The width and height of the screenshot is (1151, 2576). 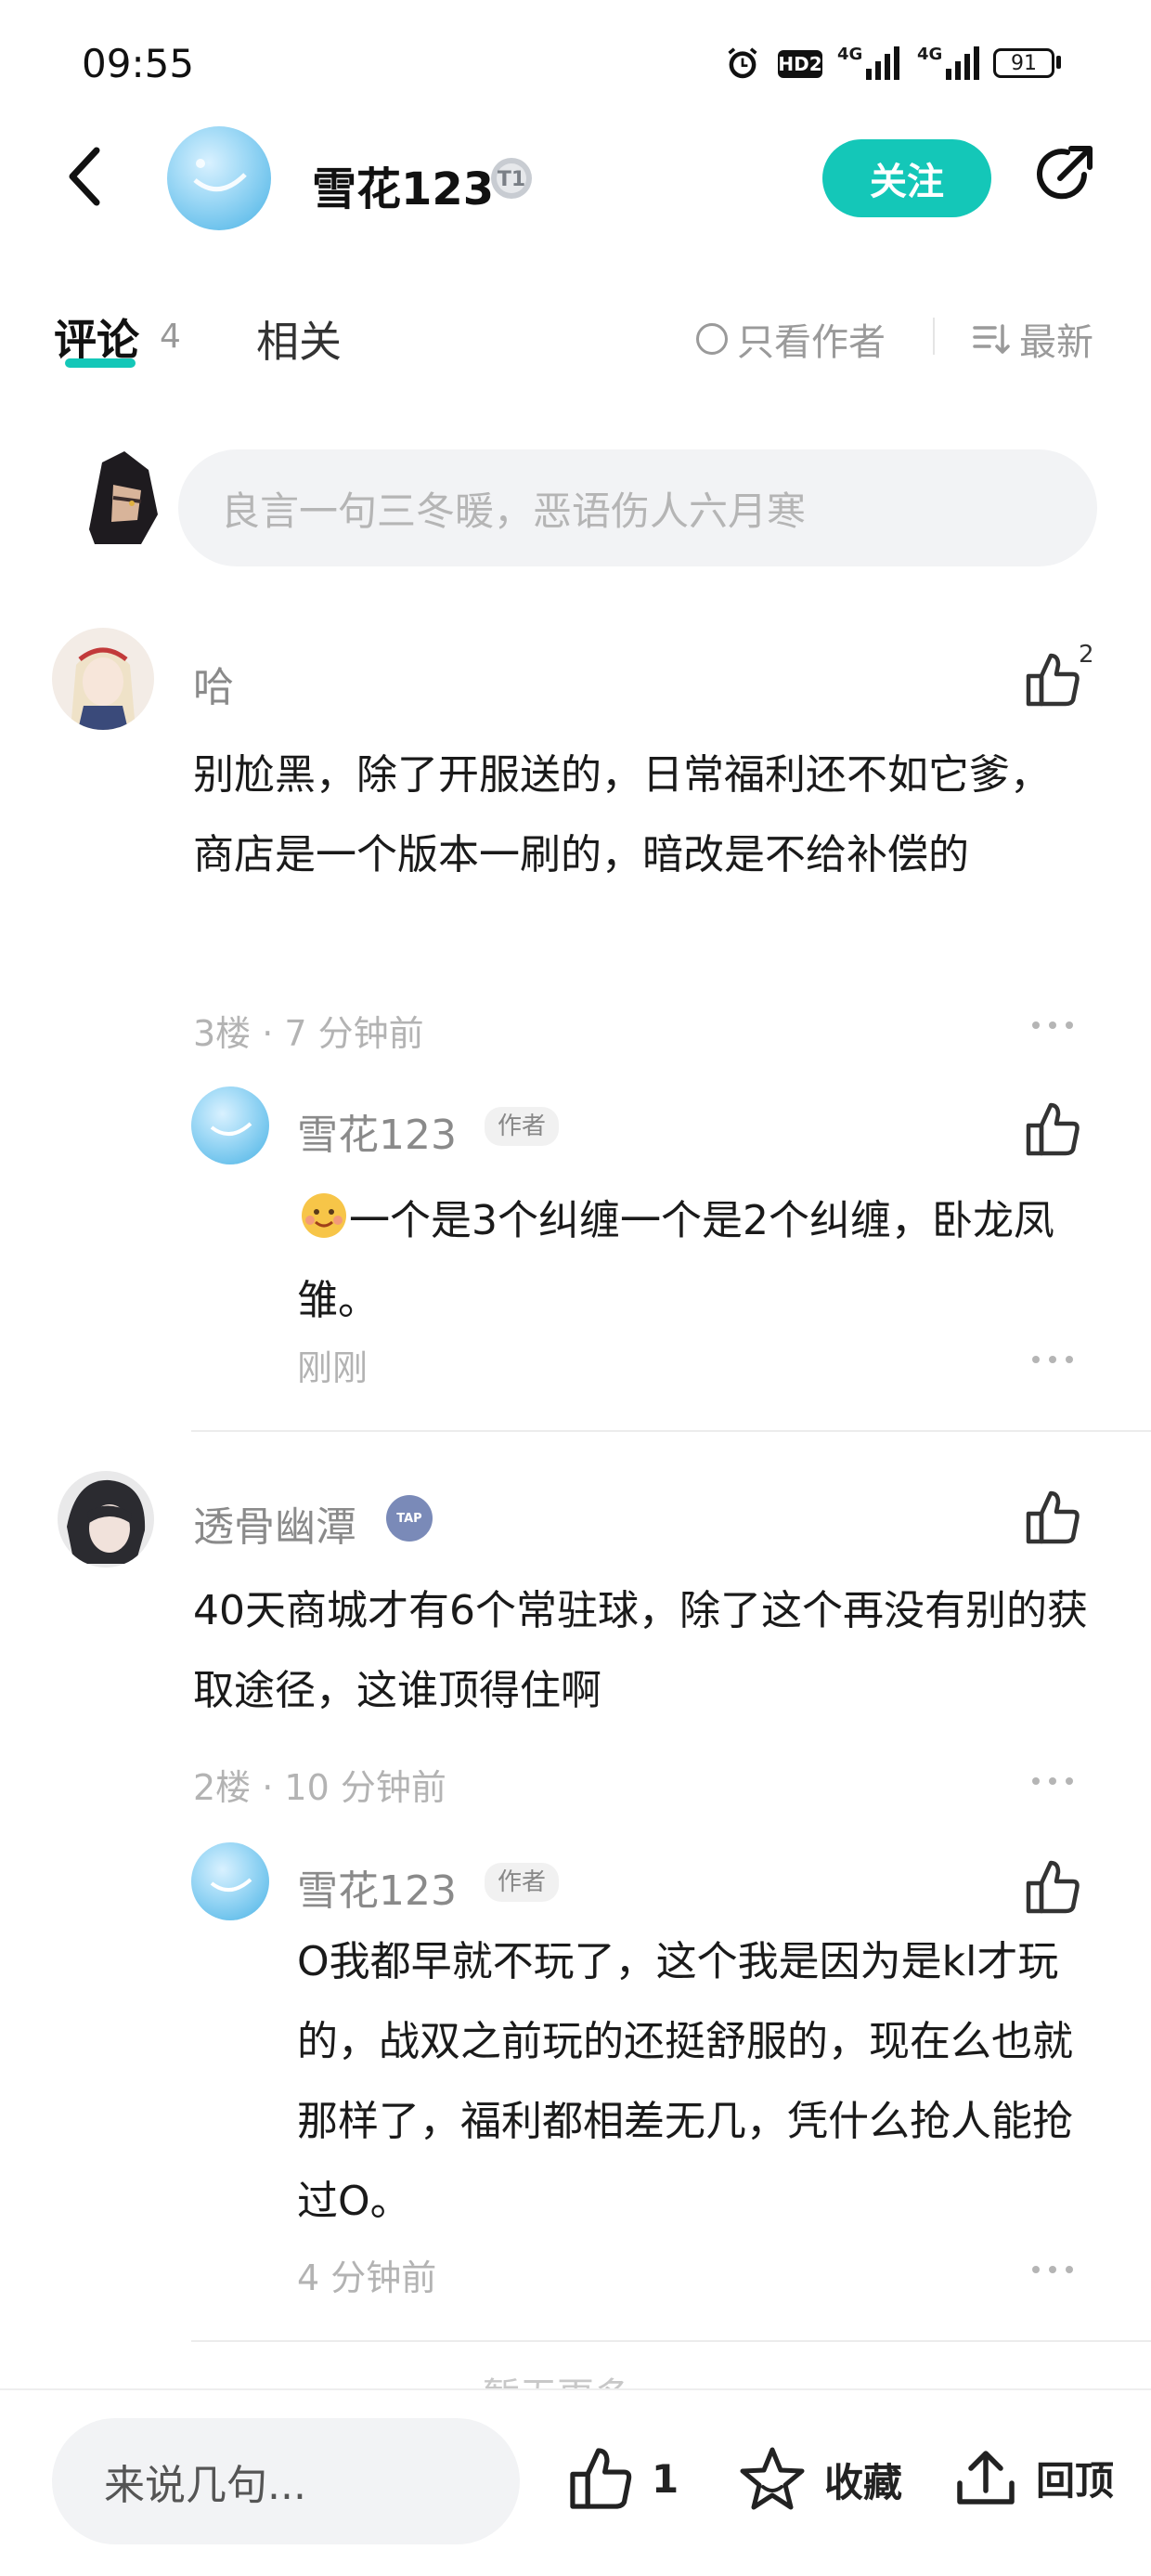 I want to click on tab-related: 相关, so click(x=299, y=339).